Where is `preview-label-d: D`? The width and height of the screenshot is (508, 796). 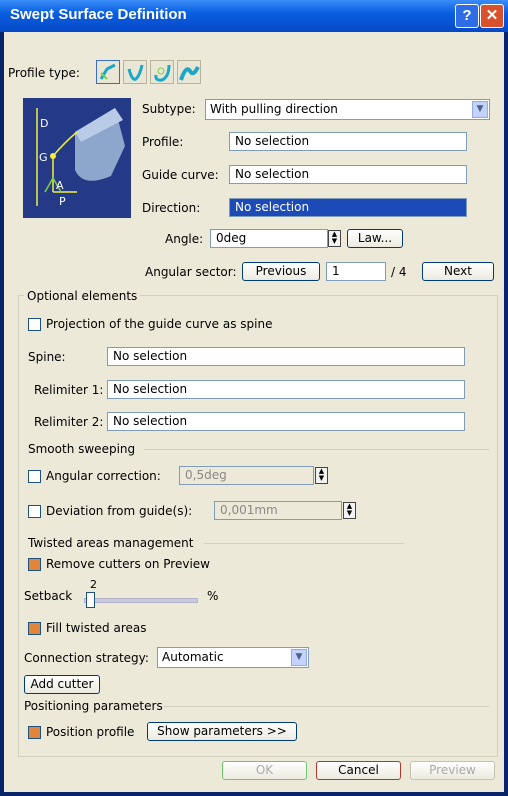 preview-label-d: D is located at coordinates (44, 123).